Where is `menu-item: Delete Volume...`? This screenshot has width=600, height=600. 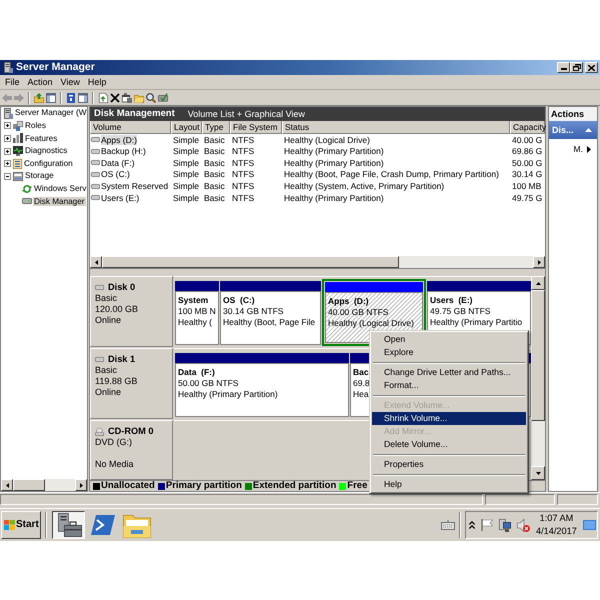
menu-item: Delete Volume... is located at coordinates (449, 444).